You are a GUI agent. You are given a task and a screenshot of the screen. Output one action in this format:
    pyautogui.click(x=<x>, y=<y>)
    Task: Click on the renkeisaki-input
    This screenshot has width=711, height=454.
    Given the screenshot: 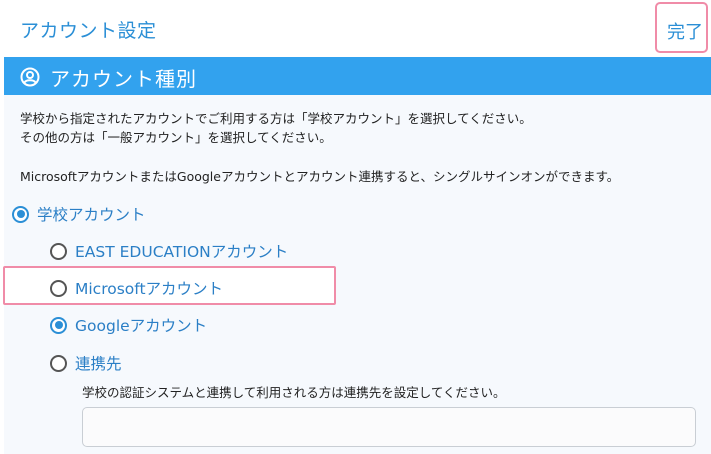 What is the action you would take?
    pyautogui.click(x=389, y=427)
    